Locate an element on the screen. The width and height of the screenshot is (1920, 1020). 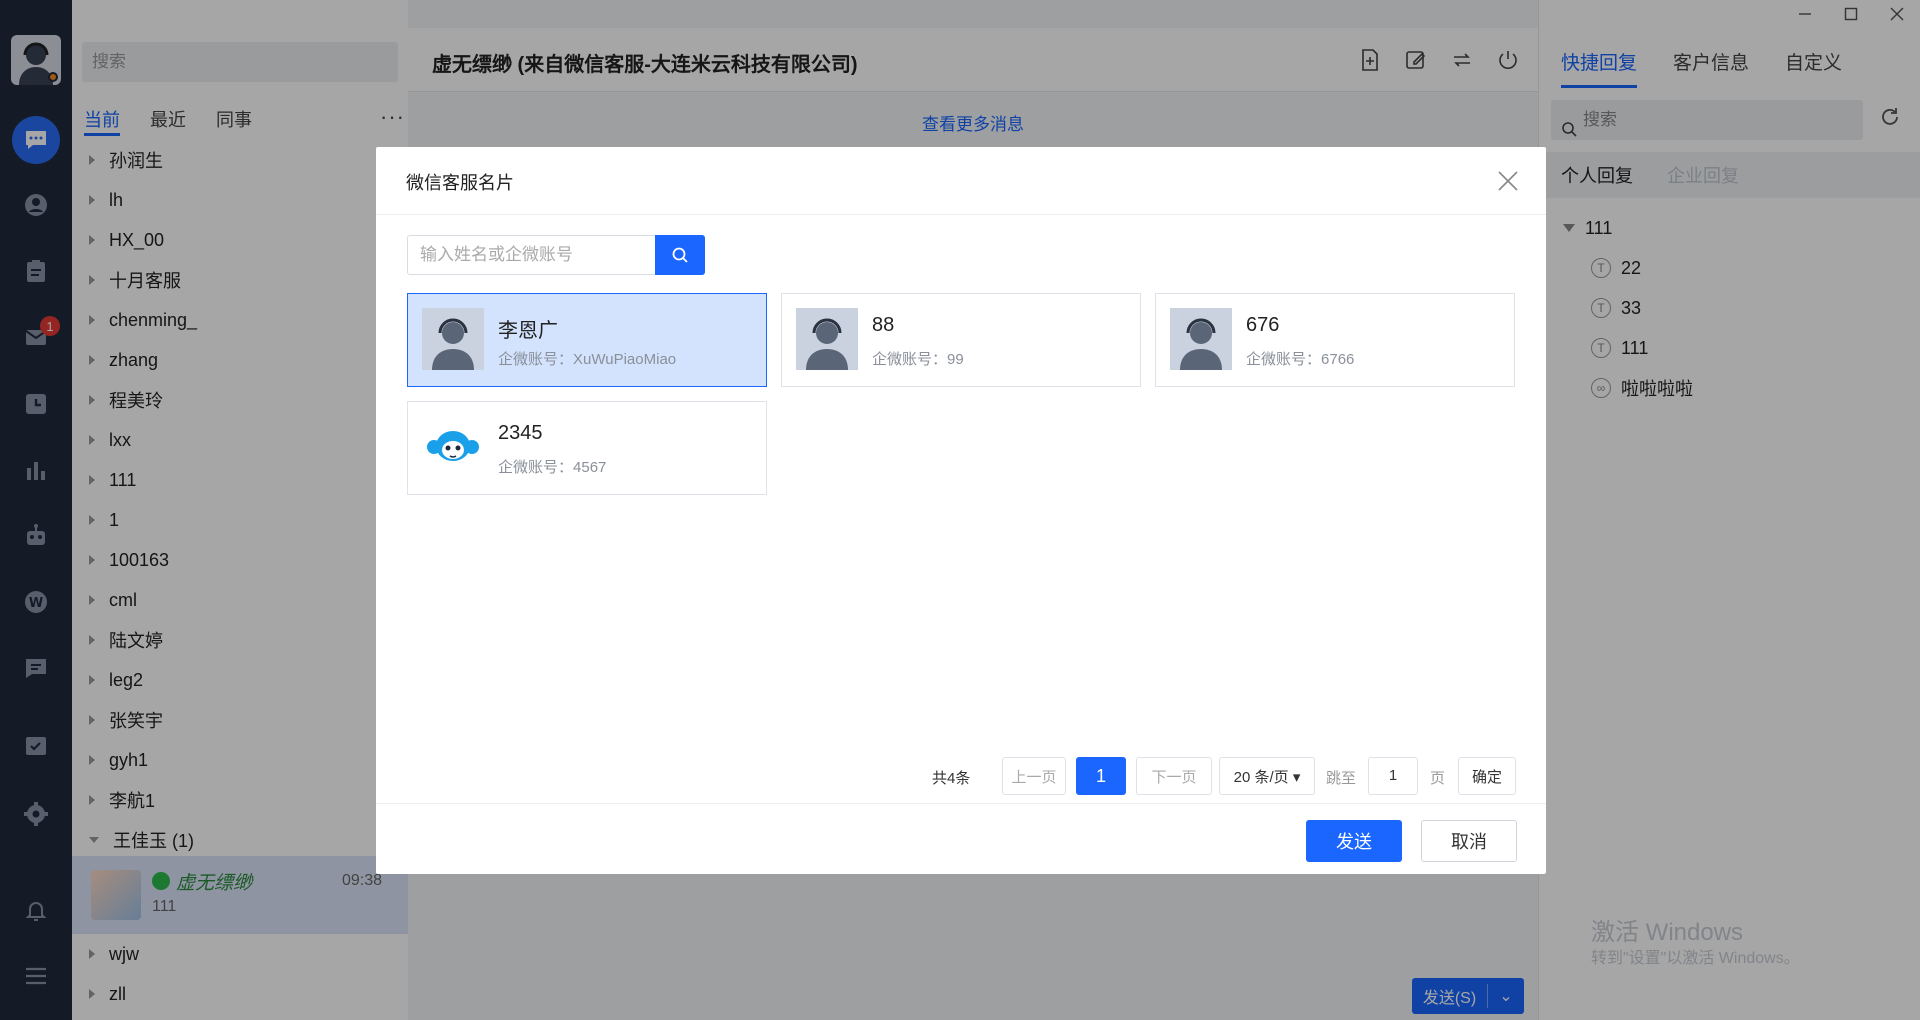
minimize-icon is located at coordinates (1805, 14).